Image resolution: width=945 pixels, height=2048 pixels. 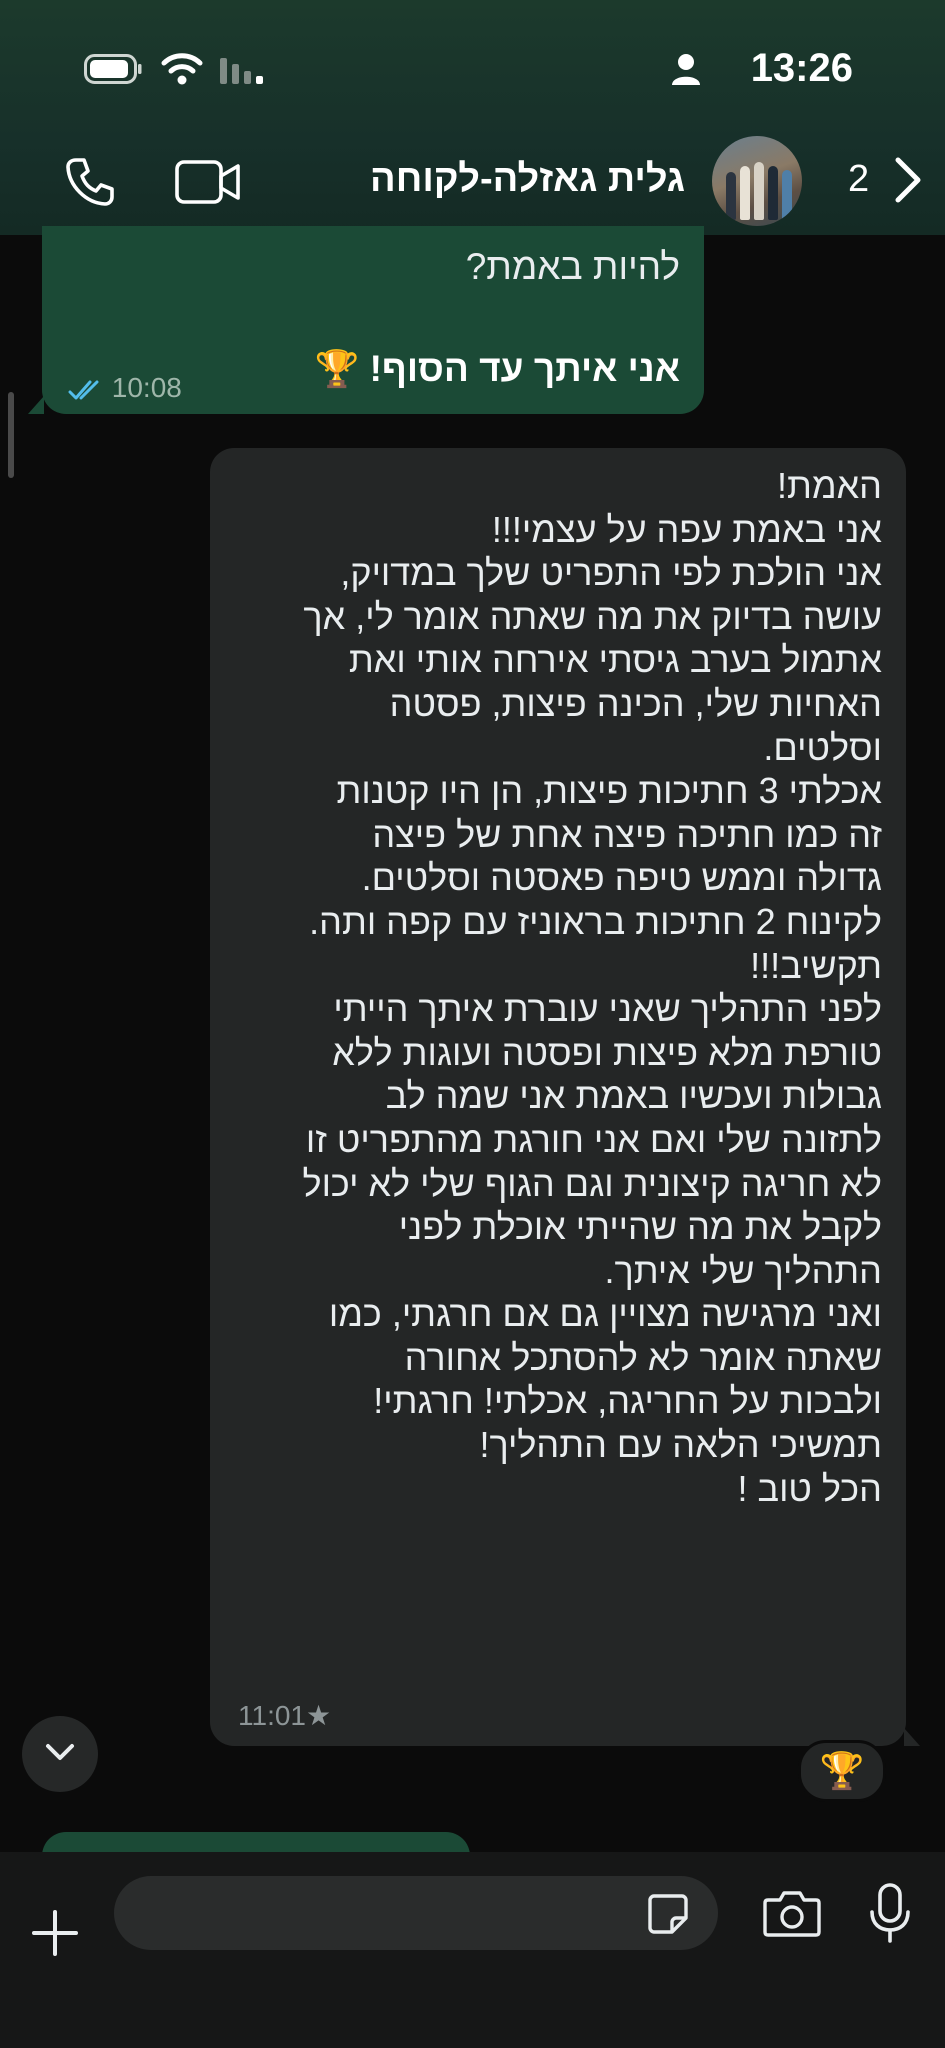 I want to click on microphone-icon, so click(x=890, y=1913).